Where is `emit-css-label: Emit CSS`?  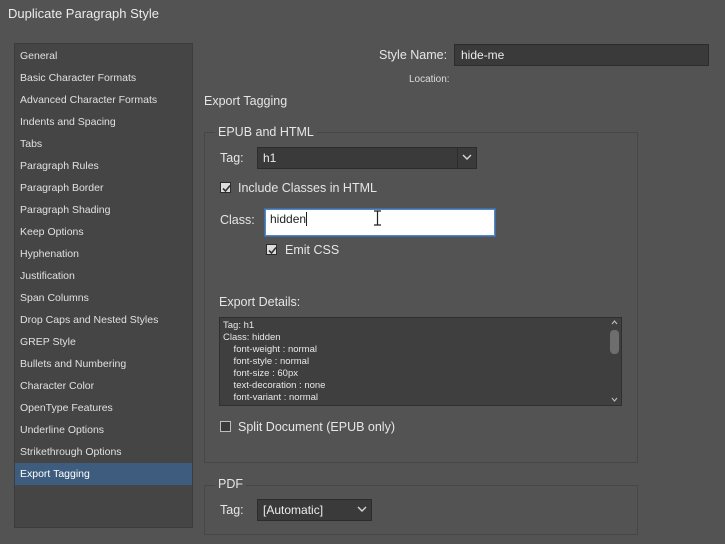 emit-css-label: Emit CSS is located at coordinates (312, 250).